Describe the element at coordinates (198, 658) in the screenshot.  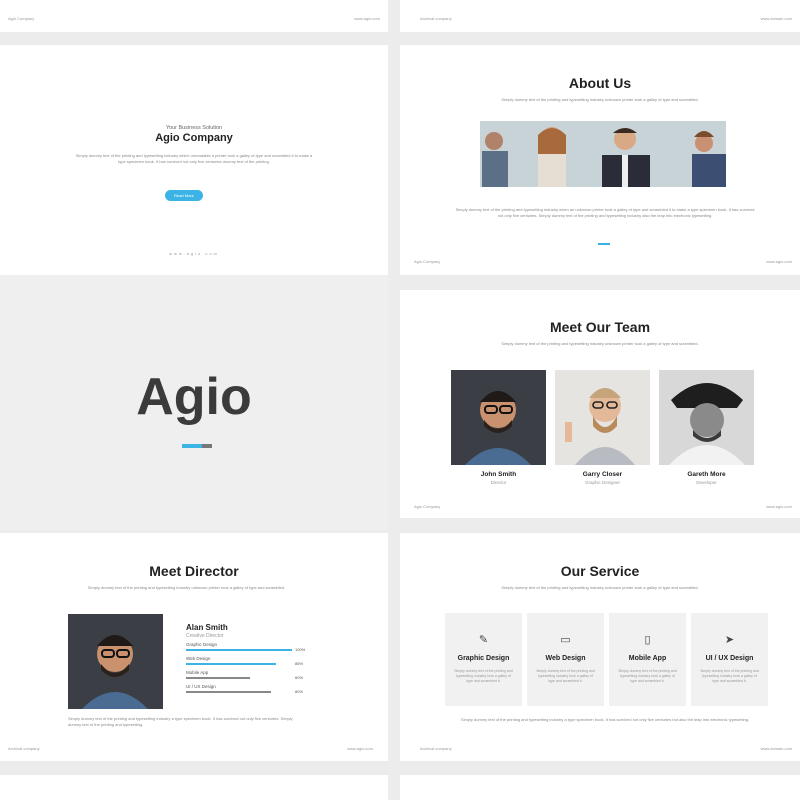
I see `skill-label: Web Design` at that location.